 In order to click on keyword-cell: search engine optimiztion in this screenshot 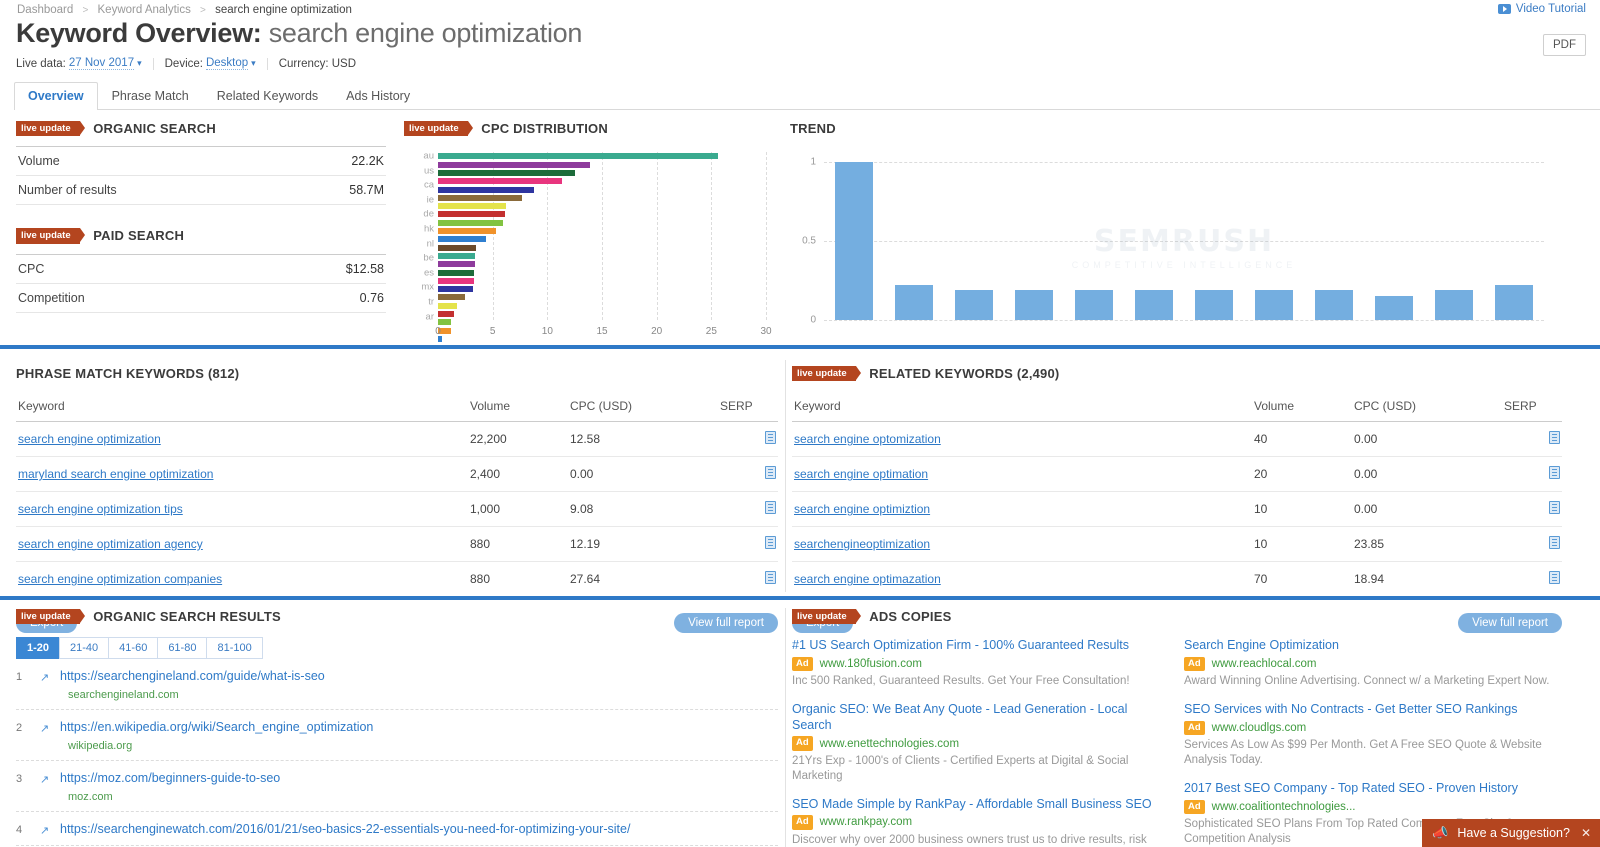, I will do `click(1022, 509)`.